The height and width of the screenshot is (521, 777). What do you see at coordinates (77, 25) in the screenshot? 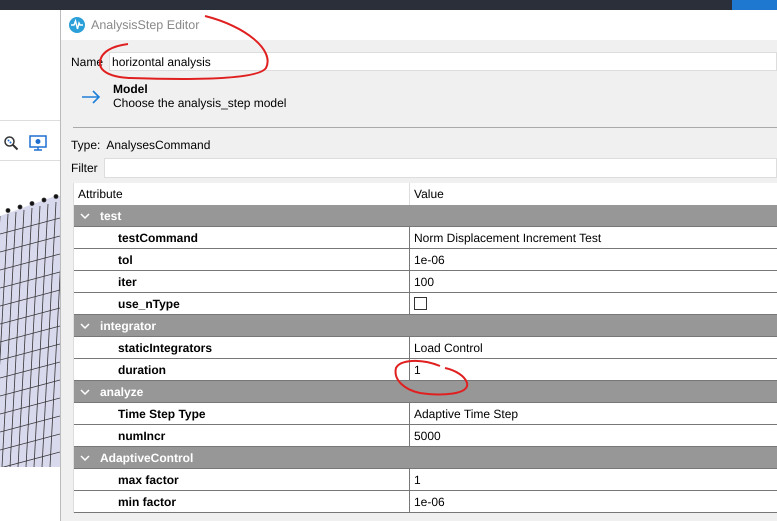
I see `waveform-logo-icon` at bounding box center [77, 25].